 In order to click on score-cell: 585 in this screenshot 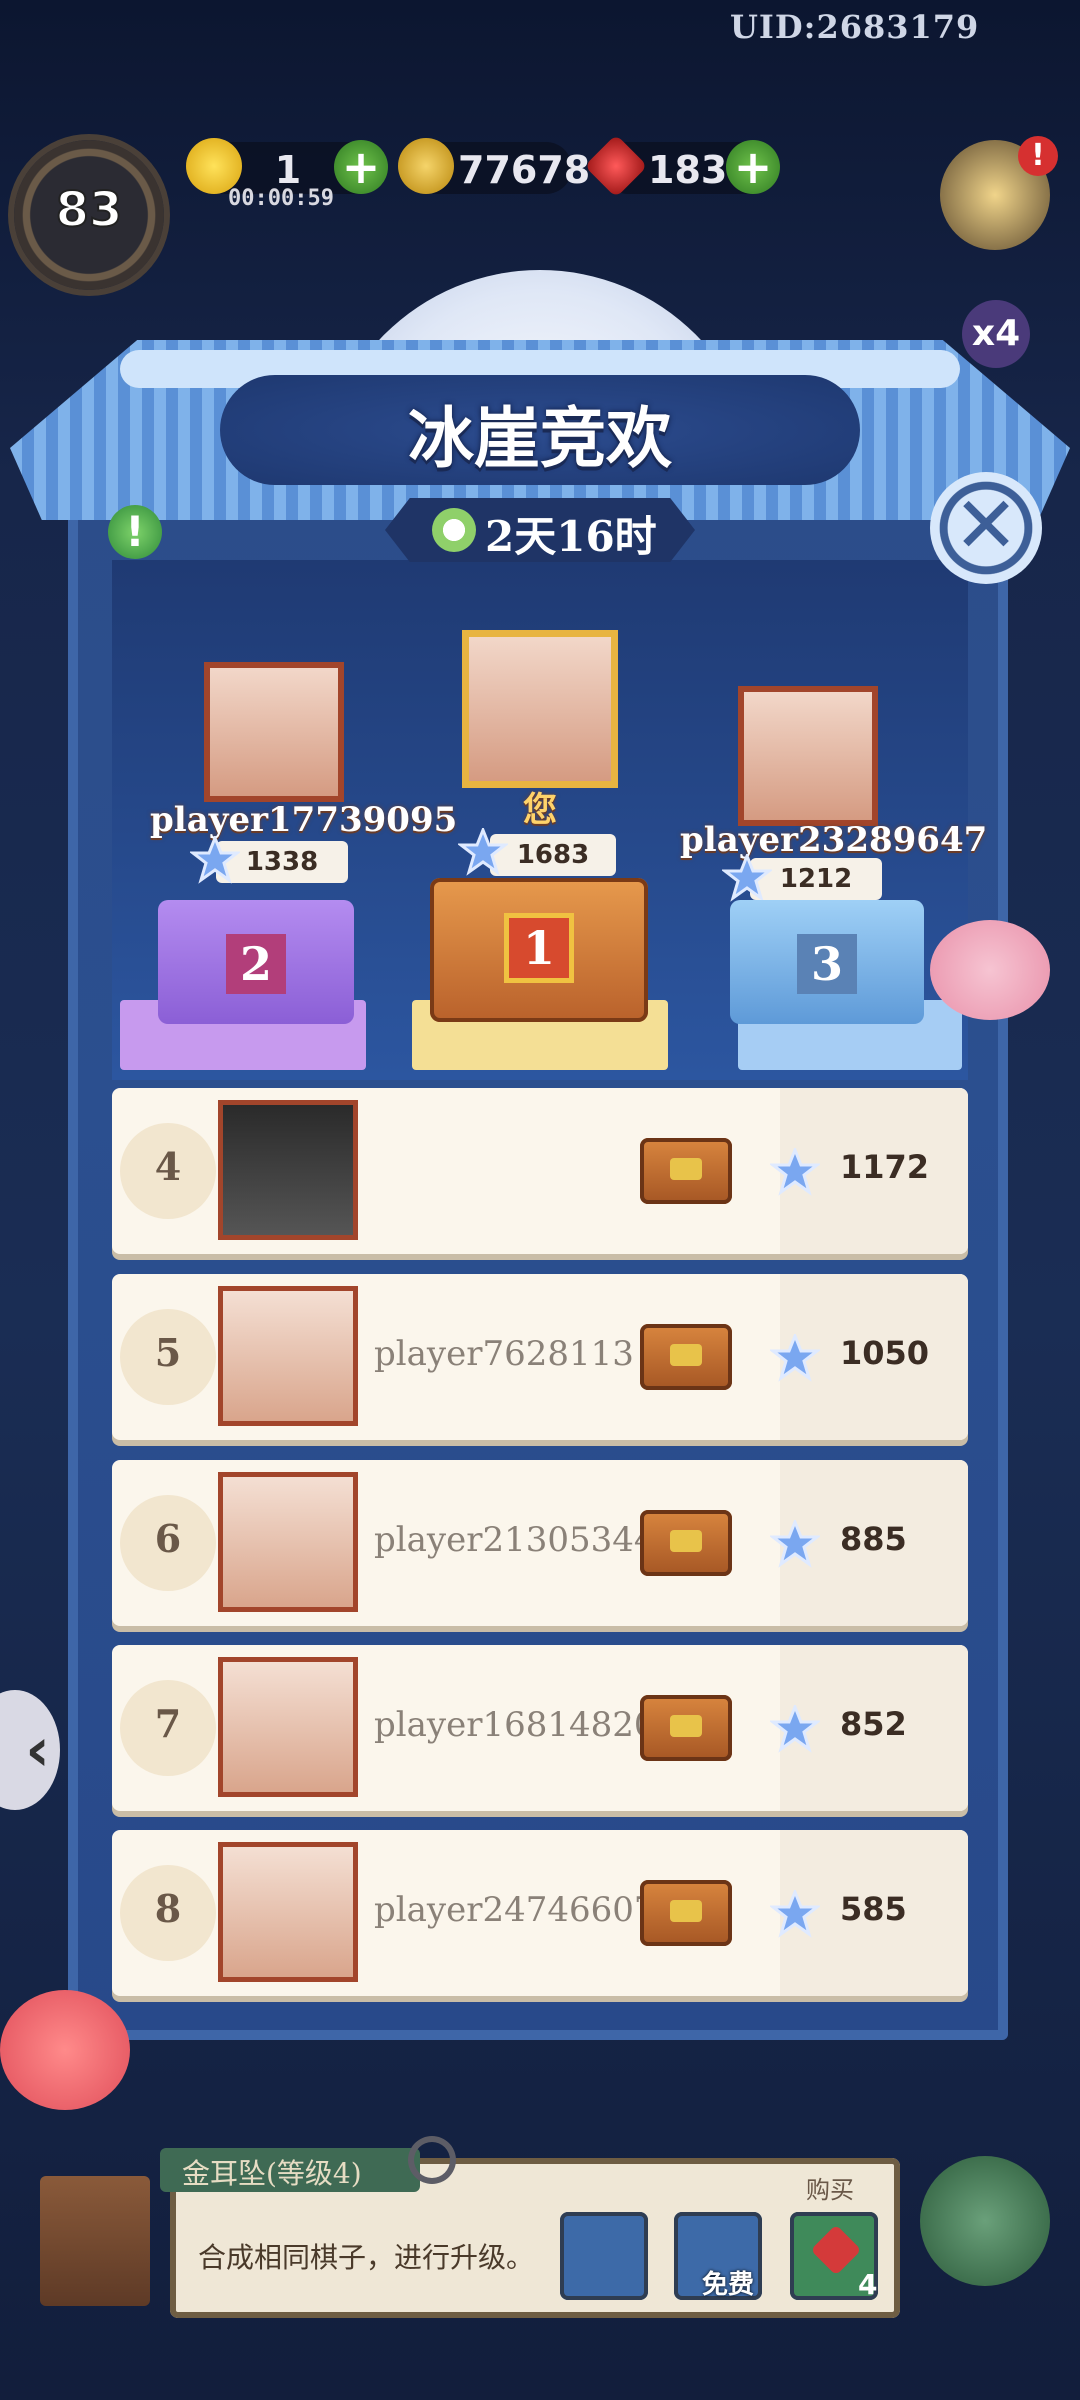, I will do `click(869, 1913)`.